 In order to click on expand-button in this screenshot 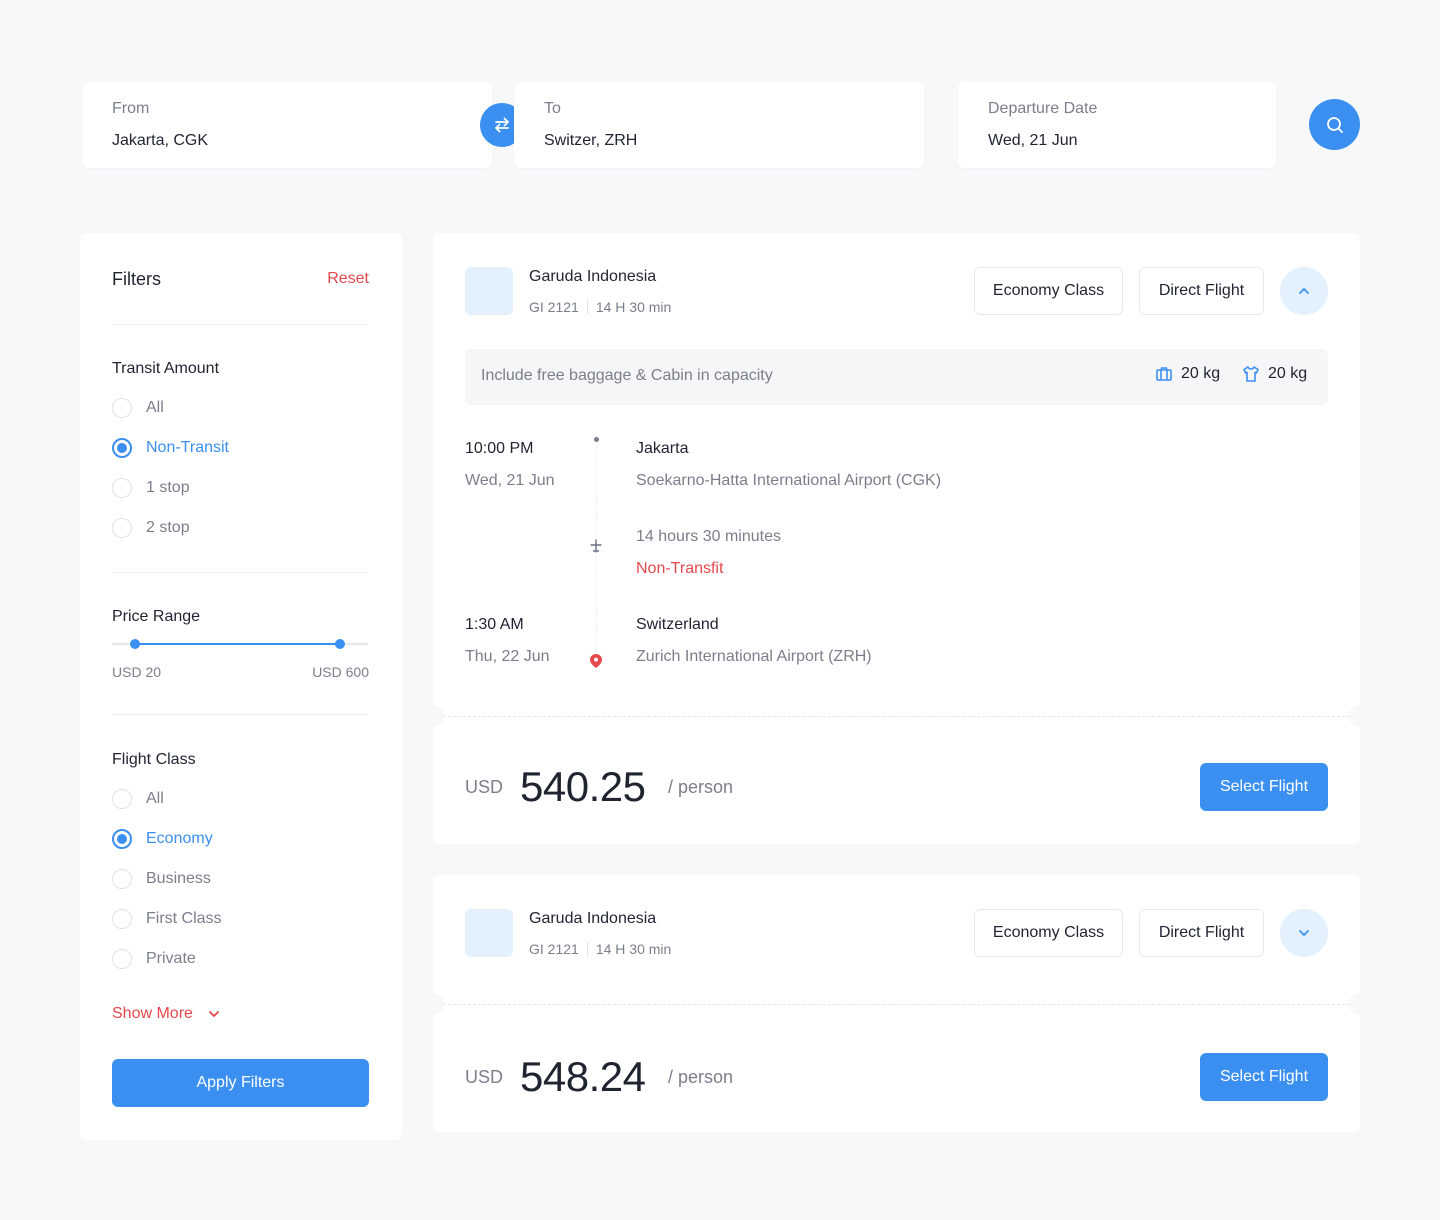, I will do `click(1304, 933)`.